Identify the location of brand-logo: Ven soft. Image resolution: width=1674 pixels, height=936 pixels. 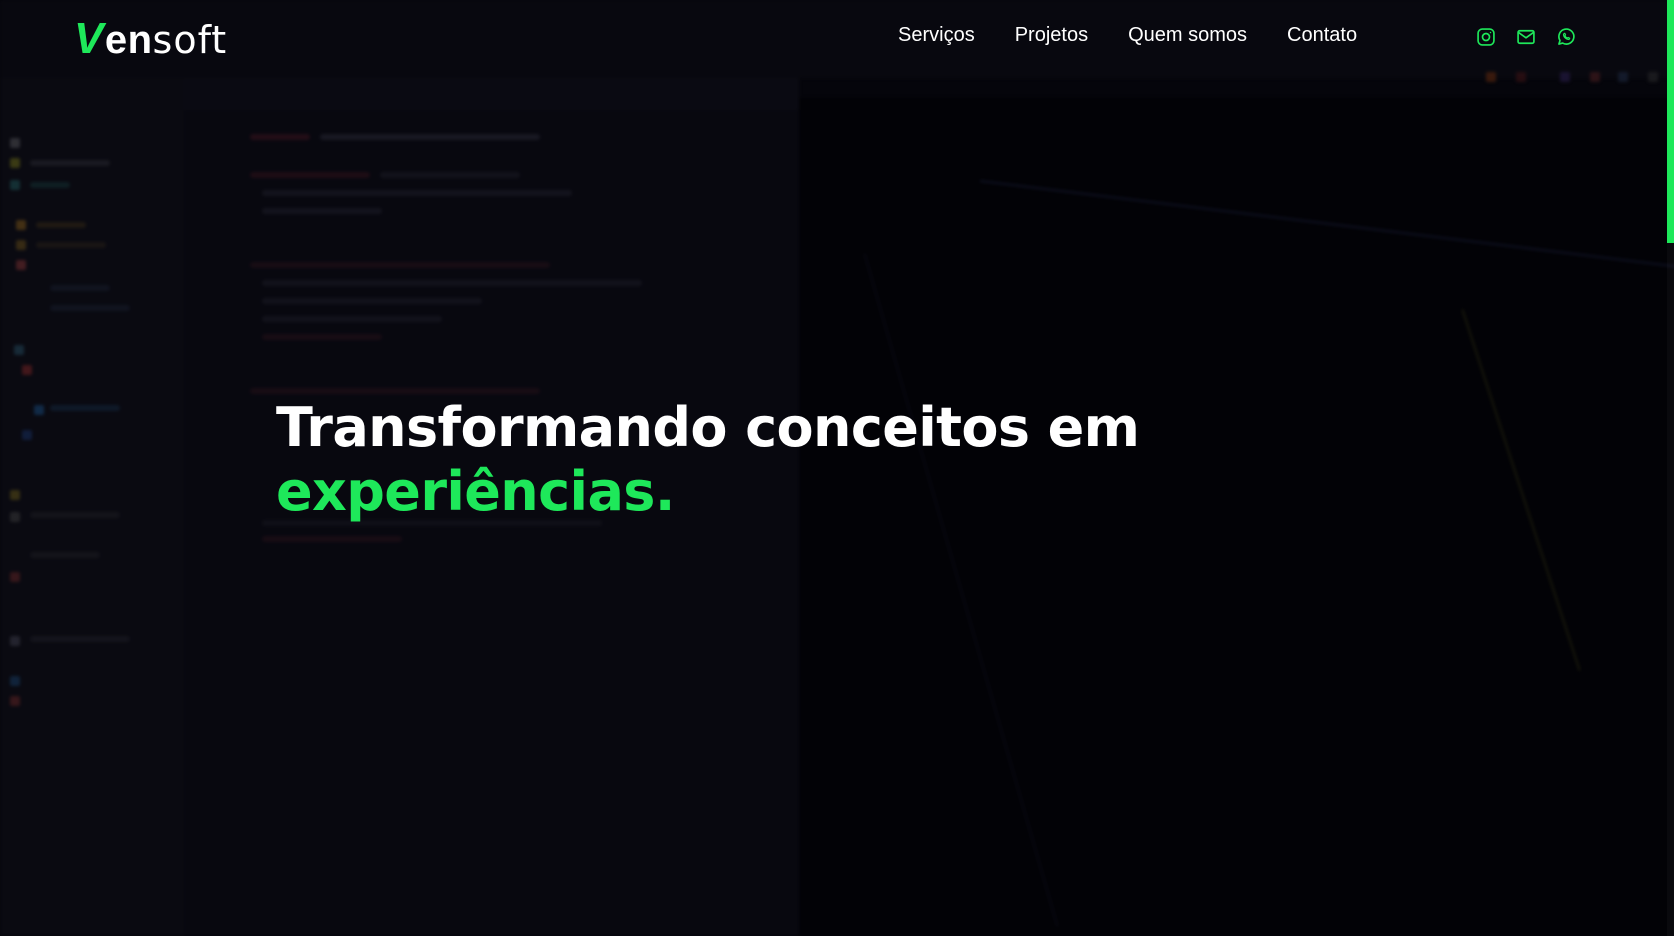
(151, 38).